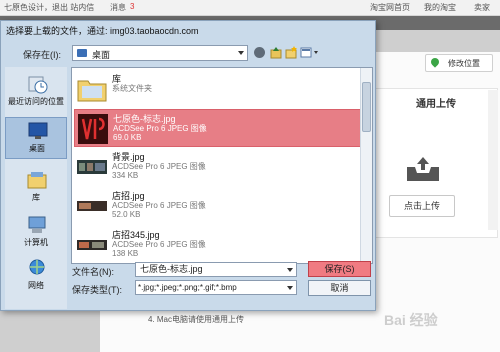 The height and width of the screenshot is (352, 500). What do you see at coordinates (423, 169) in the screenshot?
I see `upload-tray-icon` at bounding box center [423, 169].